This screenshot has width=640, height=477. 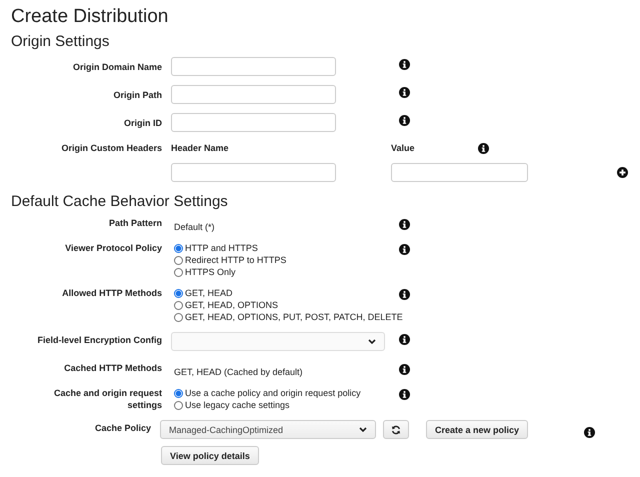 What do you see at coordinates (285, 248) in the screenshot?
I see `radio-option: HTTP and HTTPS` at bounding box center [285, 248].